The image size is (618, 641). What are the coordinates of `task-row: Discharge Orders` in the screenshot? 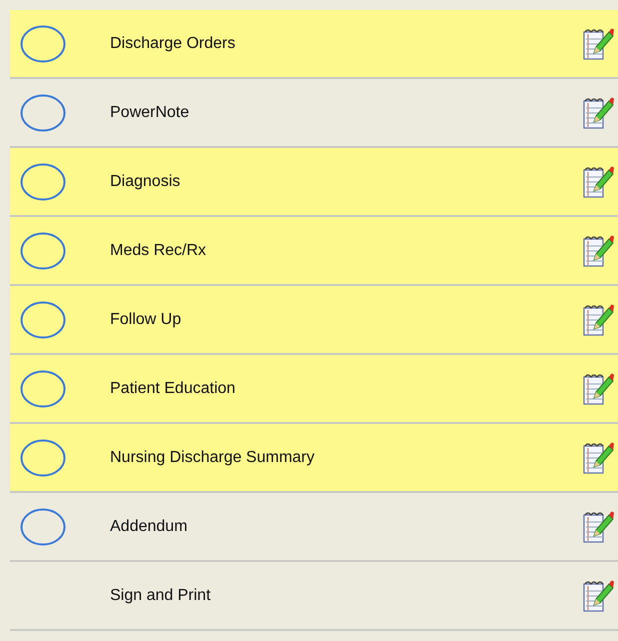 It's located at (314, 44).